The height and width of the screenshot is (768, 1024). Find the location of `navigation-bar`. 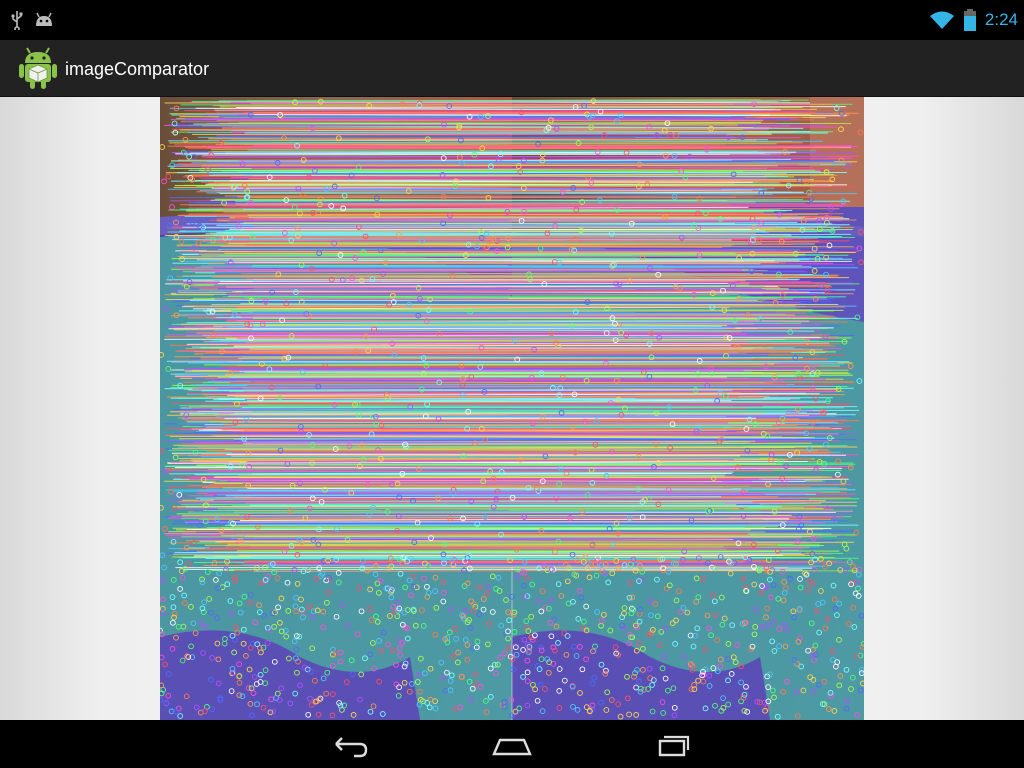

navigation-bar is located at coordinates (512, 744).